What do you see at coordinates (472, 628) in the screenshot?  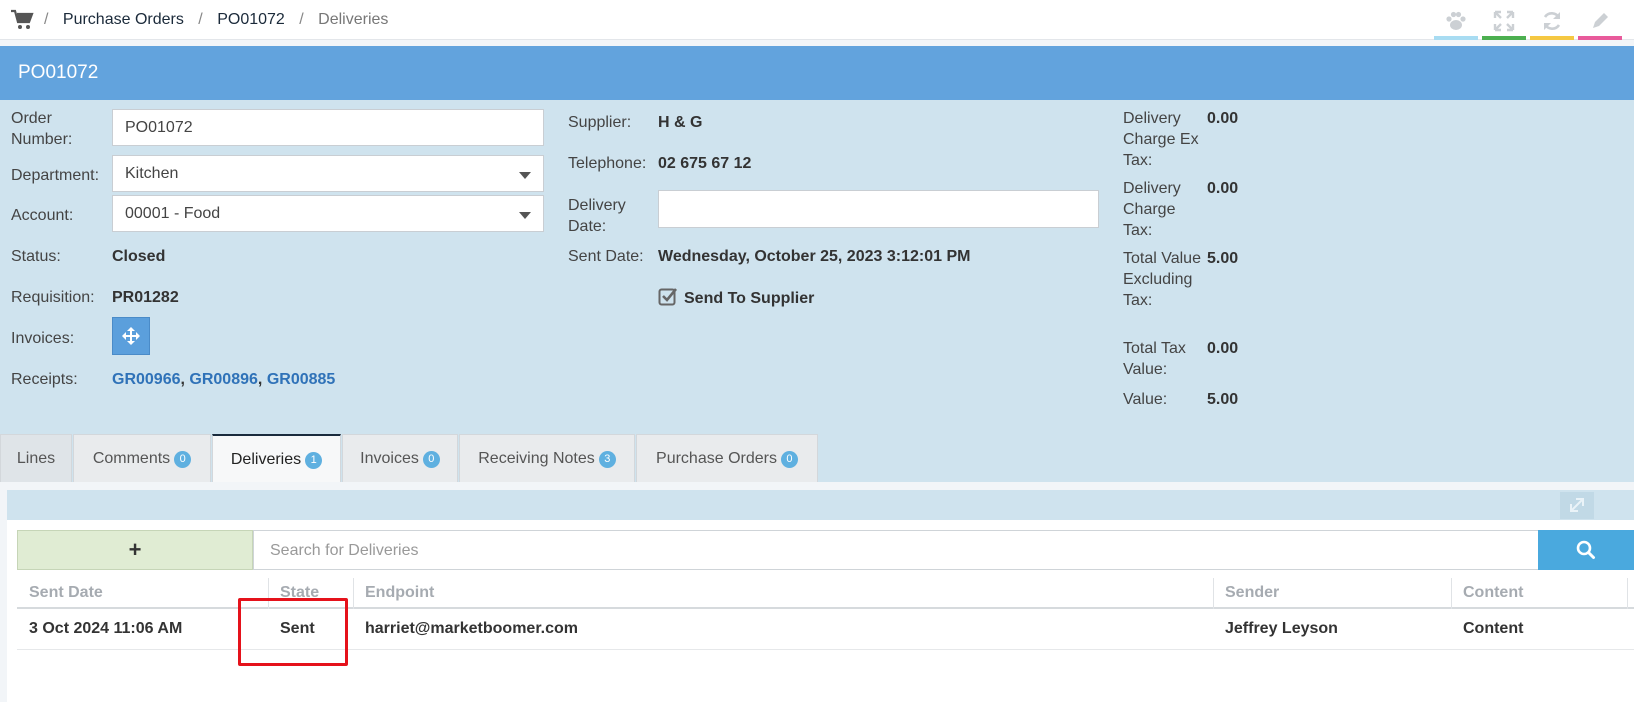 I see `row-endpoint: harriet@marketboomer.com` at bounding box center [472, 628].